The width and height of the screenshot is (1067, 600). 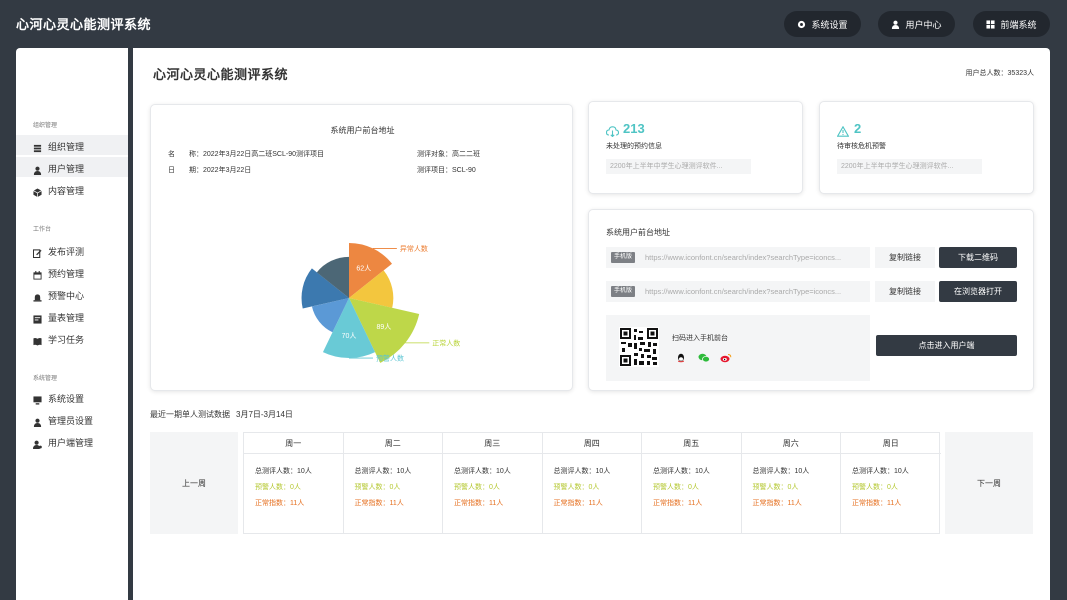 What do you see at coordinates (363, 268) in the screenshot?
I see `rose-data-label: 62人` at bounding box center [363, 268].